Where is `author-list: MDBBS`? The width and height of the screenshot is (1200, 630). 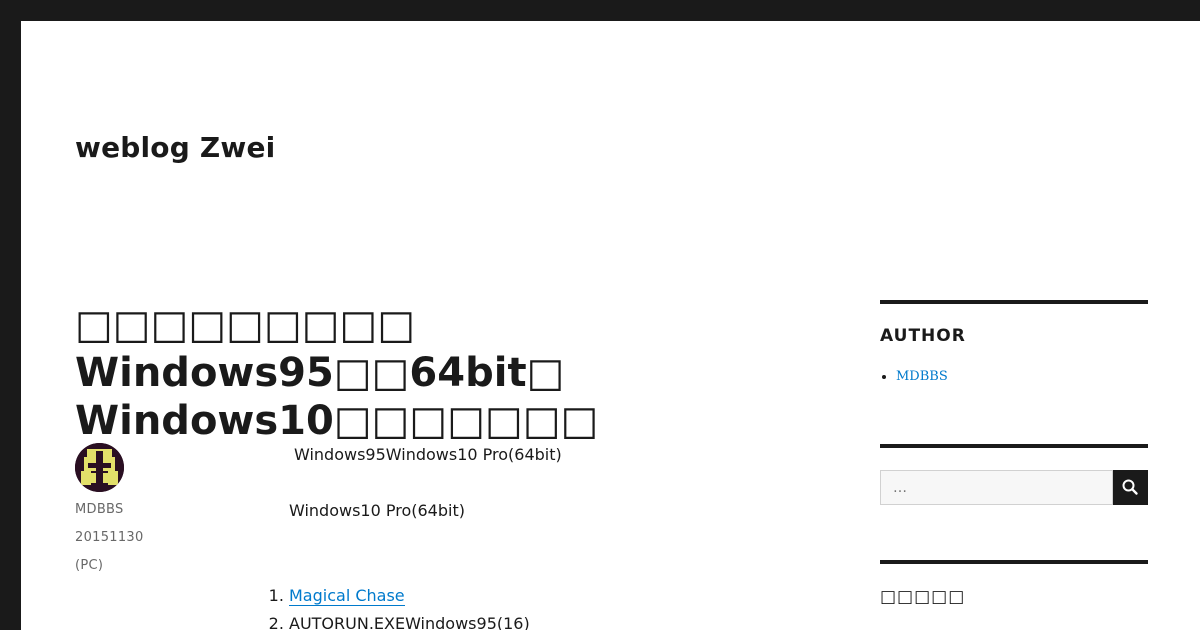
author-list: MDBBS is located at coordinates (914, 376).